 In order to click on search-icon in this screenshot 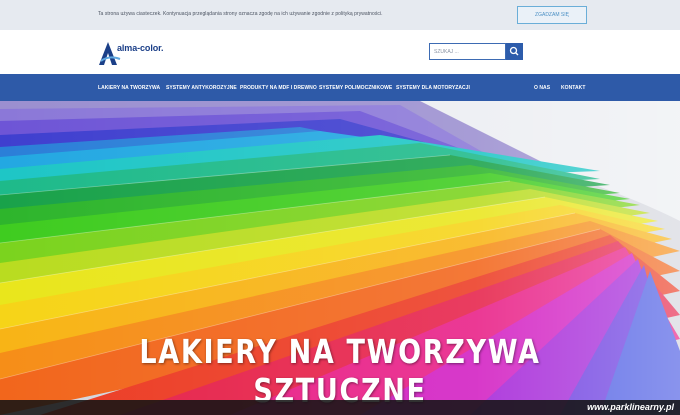, I will do `click(514, 51)`.